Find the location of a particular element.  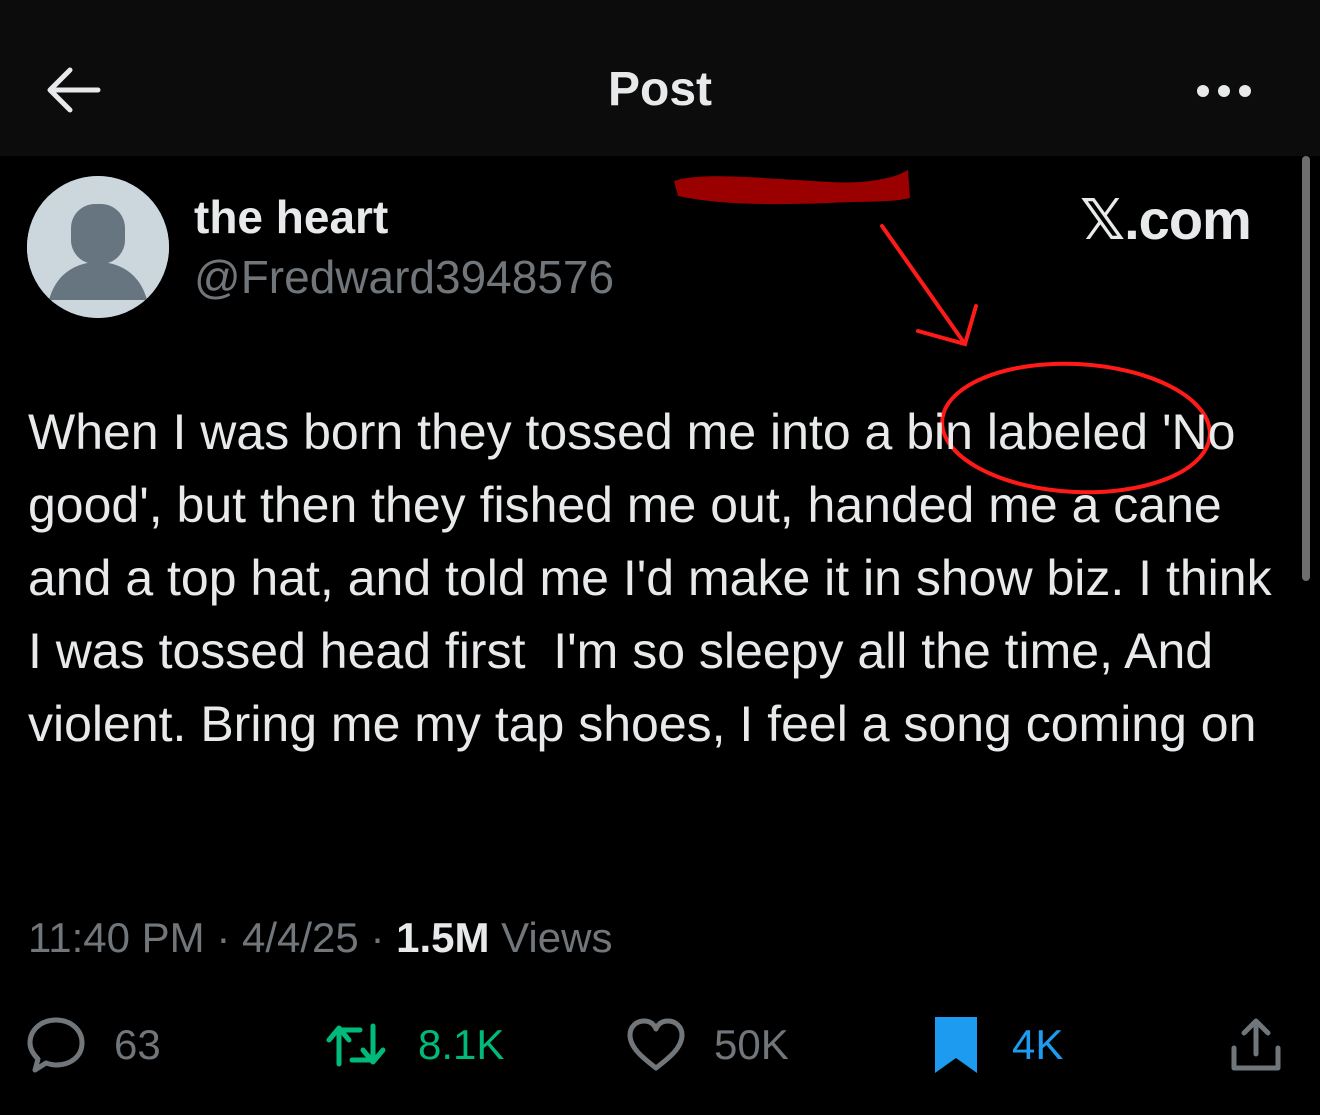

like-button: 50K is located at coordinates (707, 1045).